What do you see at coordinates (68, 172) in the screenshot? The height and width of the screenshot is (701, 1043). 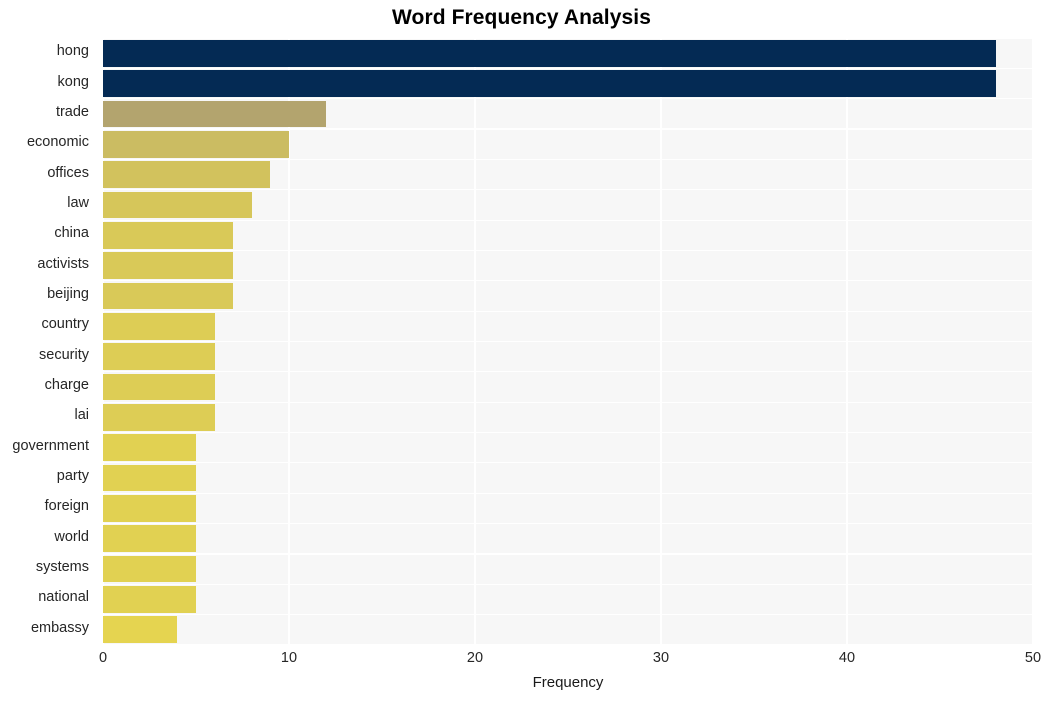 I see `y-tick-label: offices` at bounding box center [68, 172].